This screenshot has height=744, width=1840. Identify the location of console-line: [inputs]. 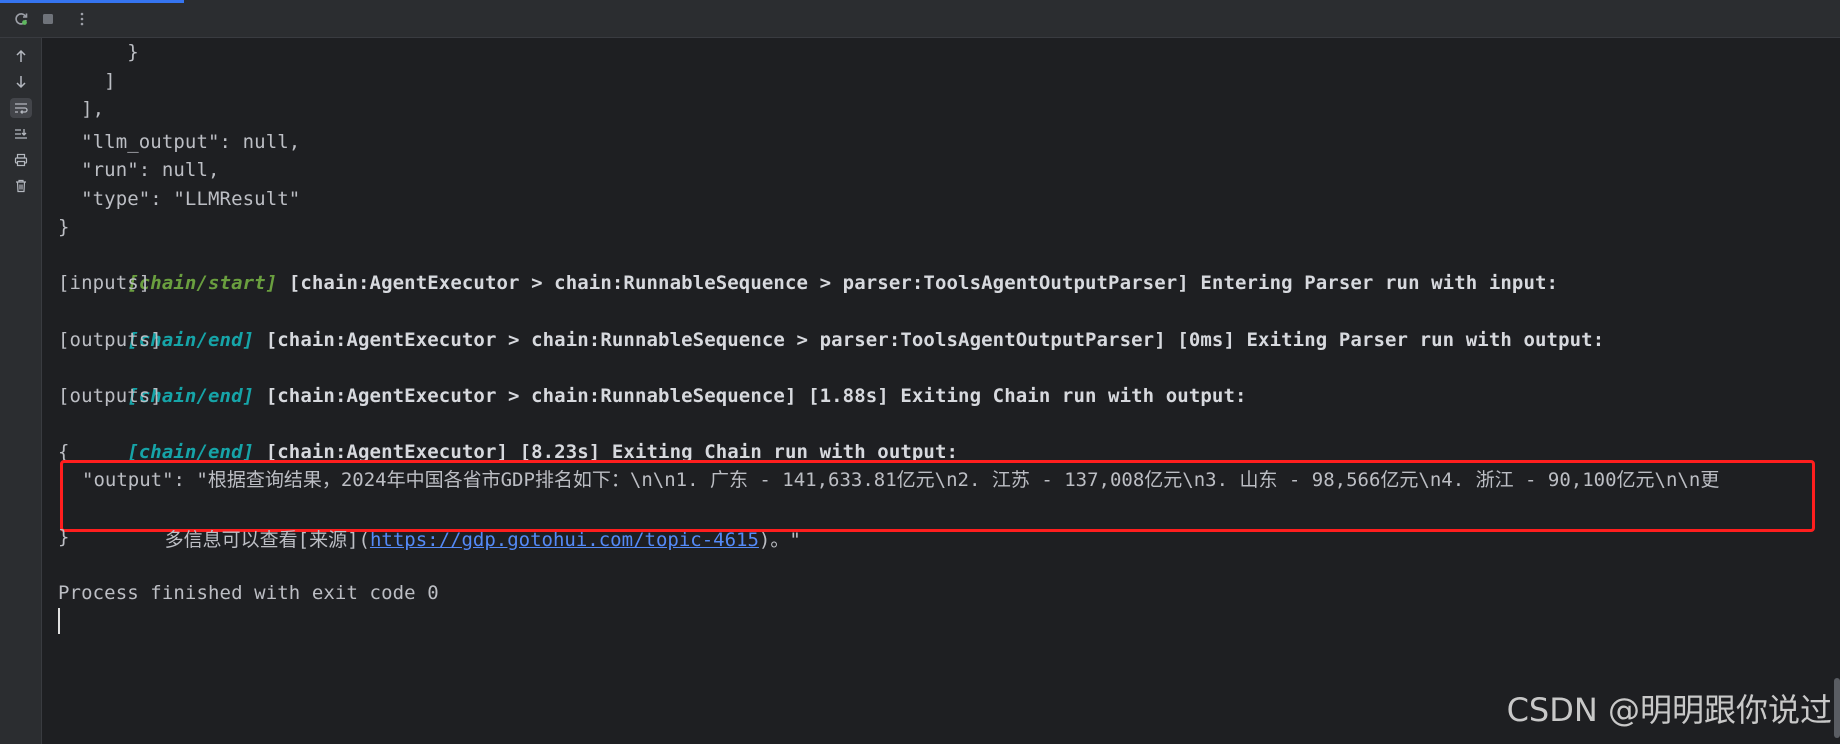
(104, 283).